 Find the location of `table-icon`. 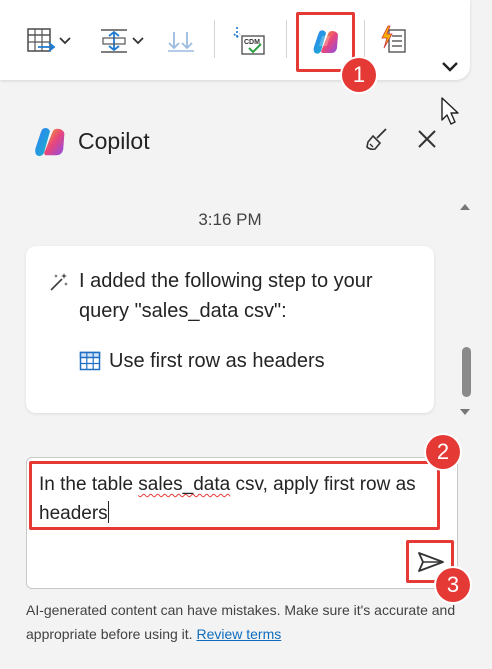

table-icon is located at coordinates (90, 361).